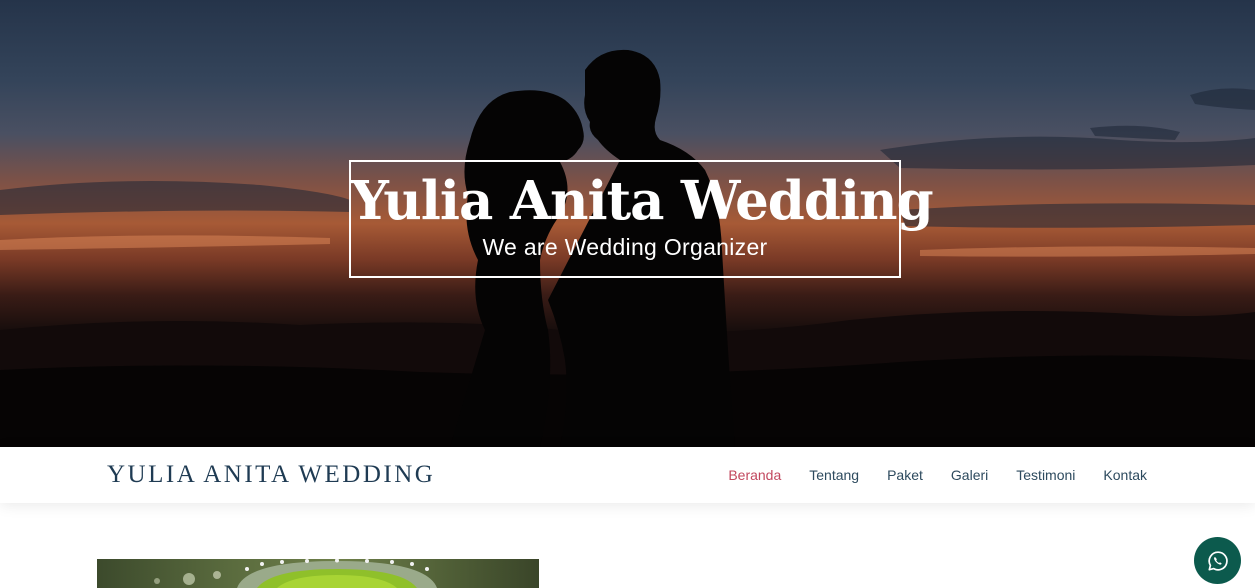 This screenshot has width=1255, height=588. I want to click on nav-item-beranda: Beranda, so click(754, 475).